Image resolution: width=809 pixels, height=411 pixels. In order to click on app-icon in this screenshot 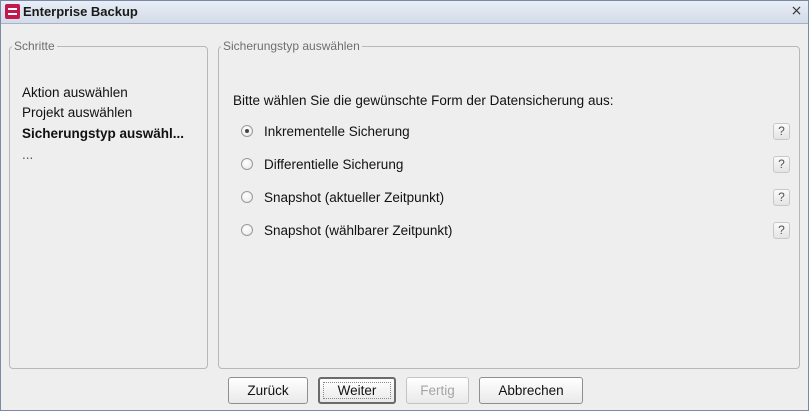, I will do `click(12, 11)`.